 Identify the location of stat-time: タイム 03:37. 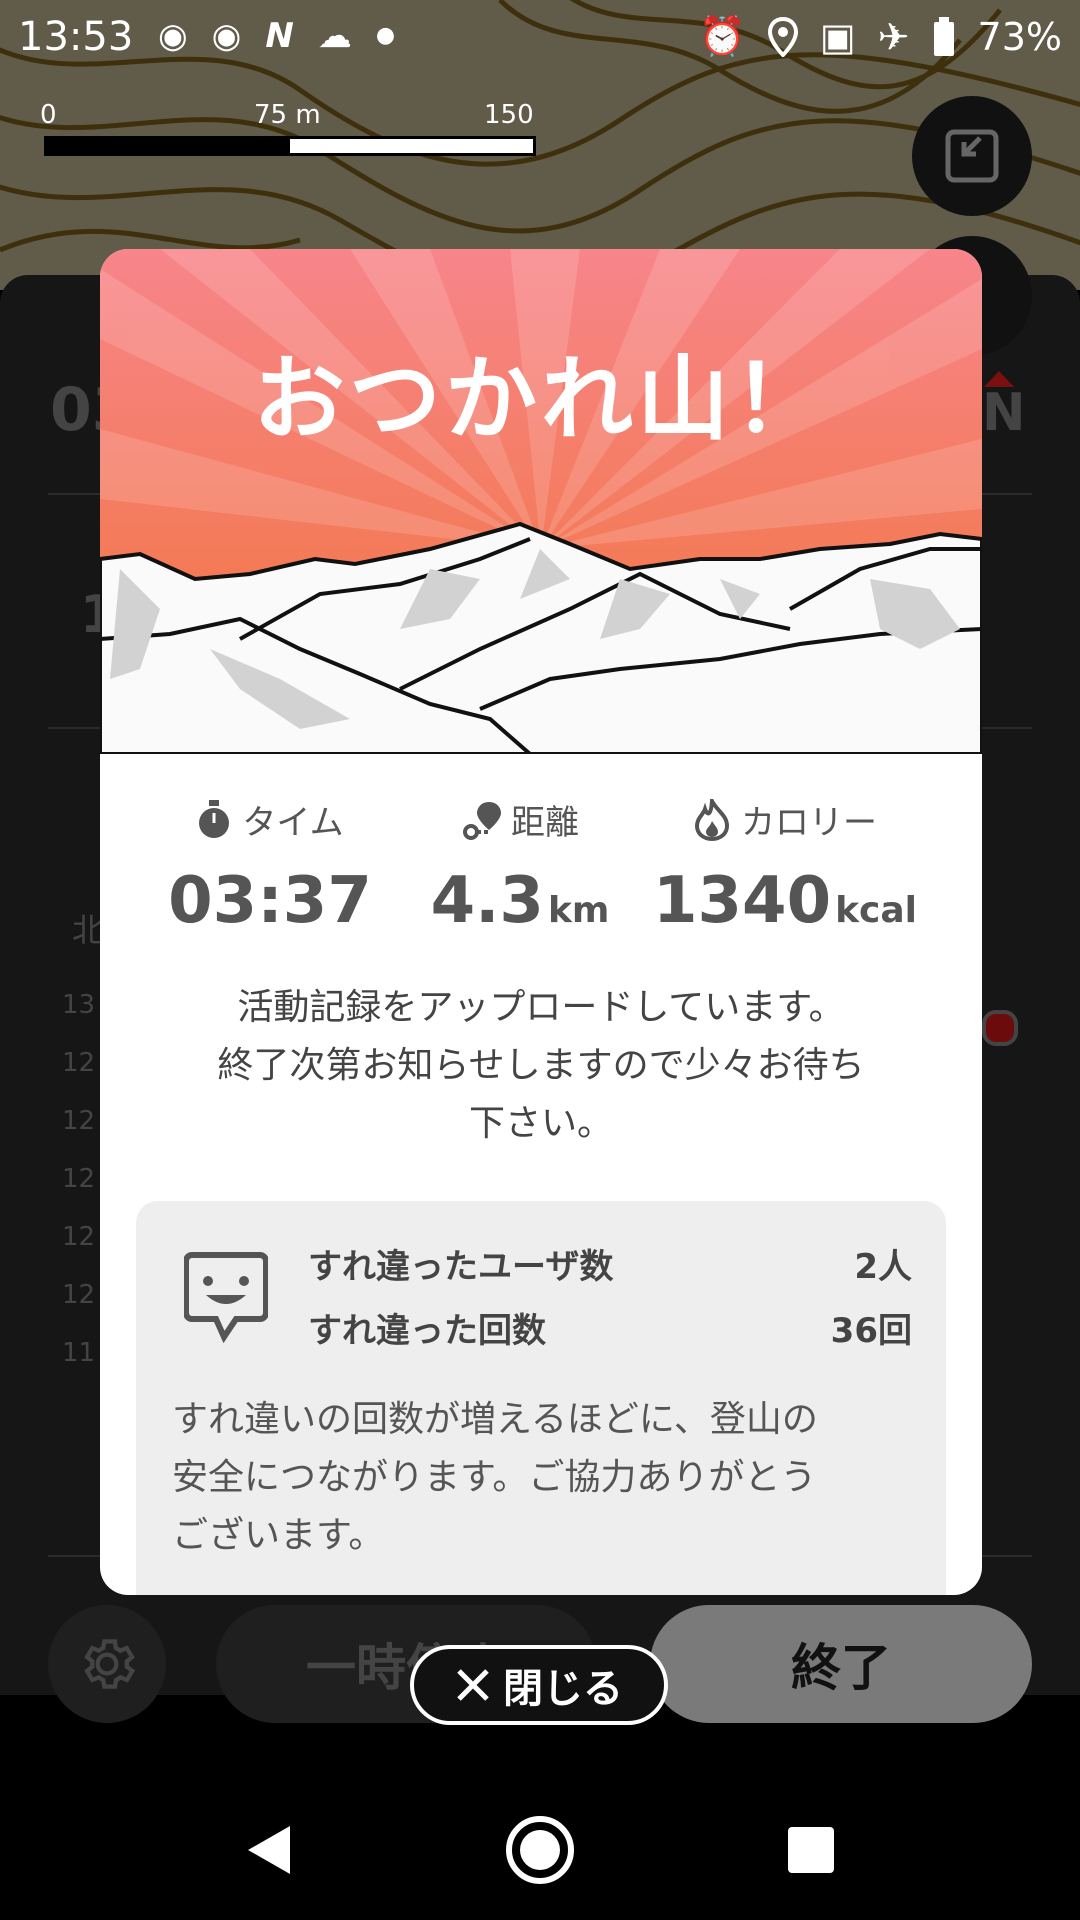
(270, 866).